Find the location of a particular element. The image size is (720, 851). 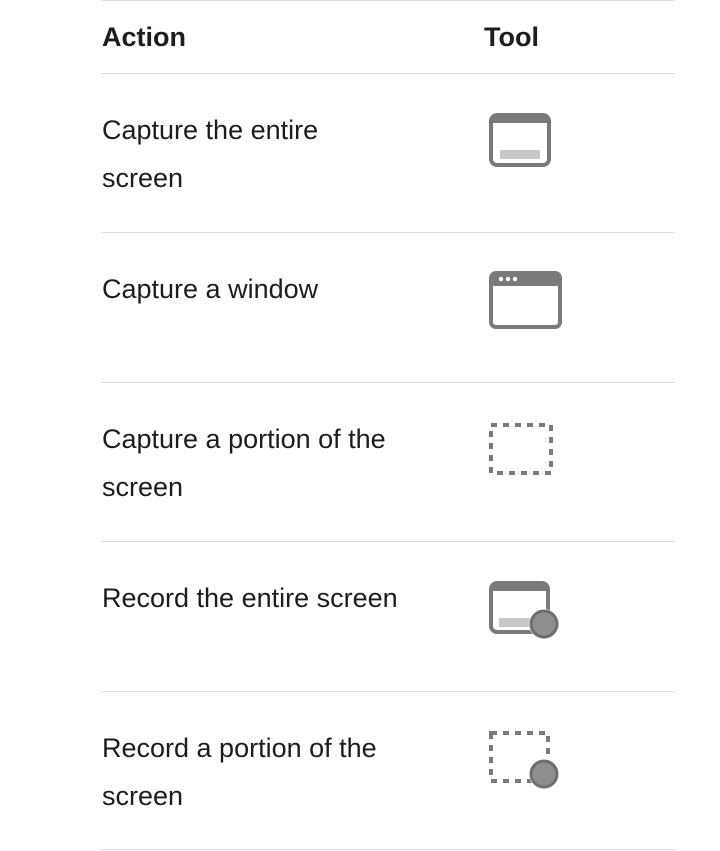

action-capture-entire-screen: Capture the entire screen is located at coordinates (210, 154).